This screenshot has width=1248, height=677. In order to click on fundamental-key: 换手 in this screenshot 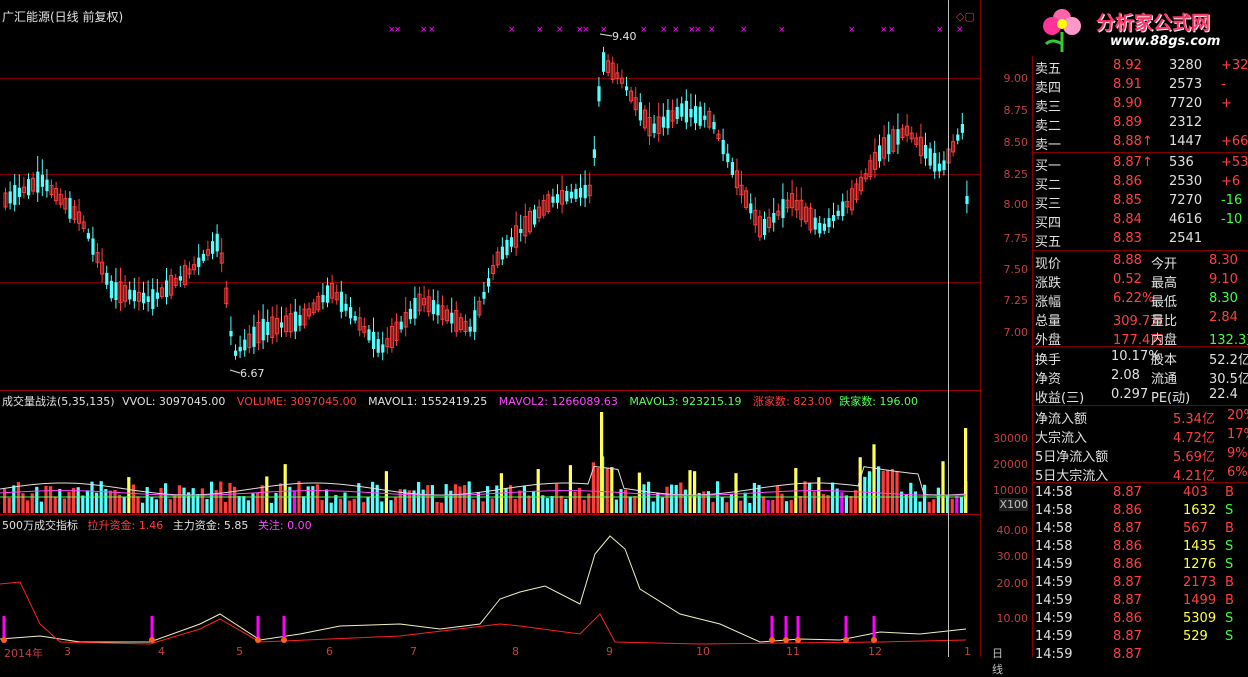, I will do `click(1048, 360)`.